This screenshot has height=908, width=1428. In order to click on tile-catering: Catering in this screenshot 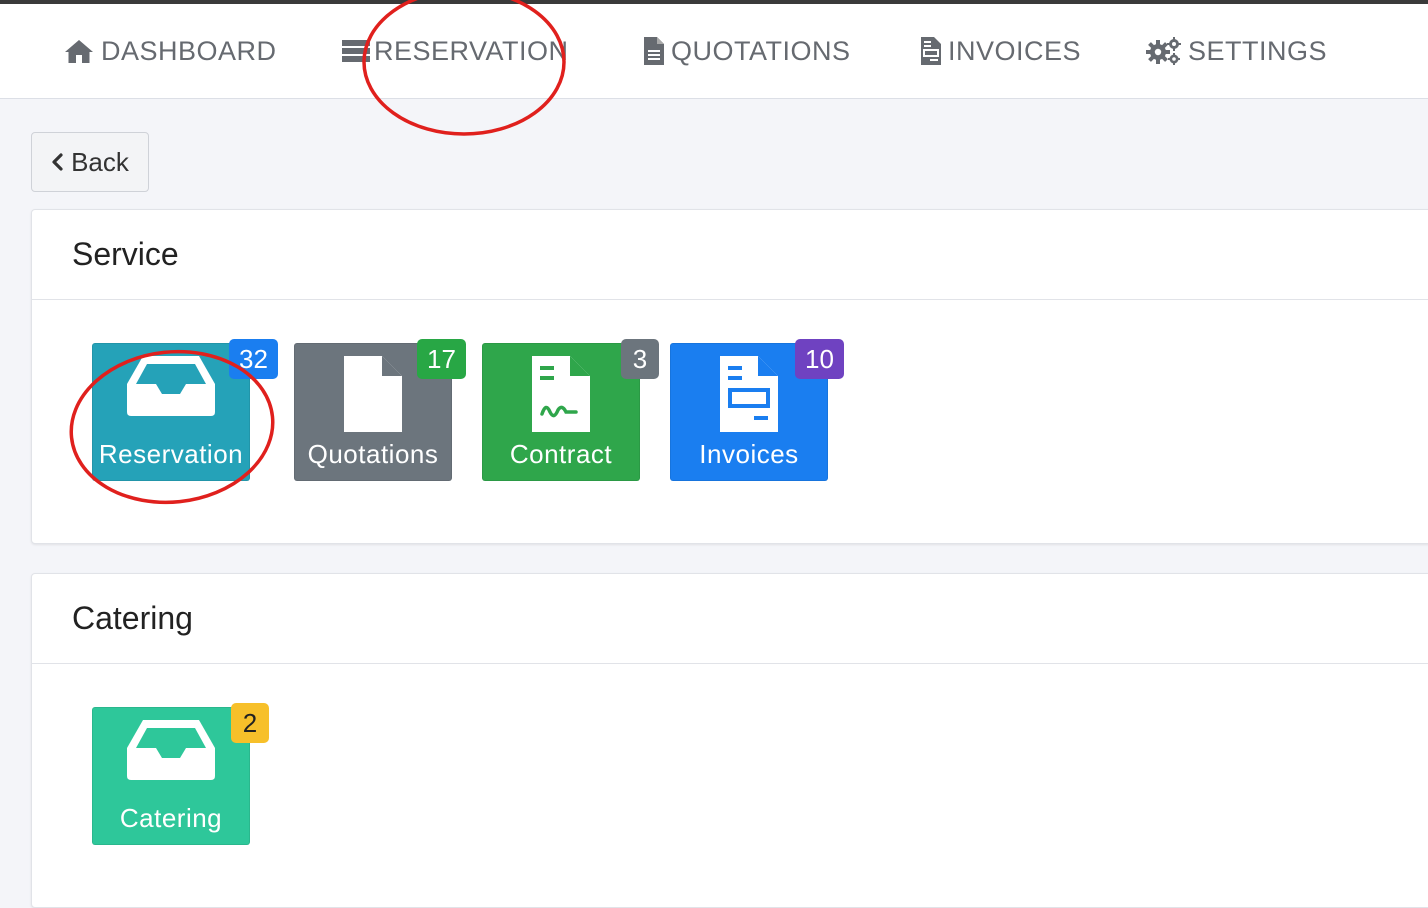, I will do `click(171, 776)`.